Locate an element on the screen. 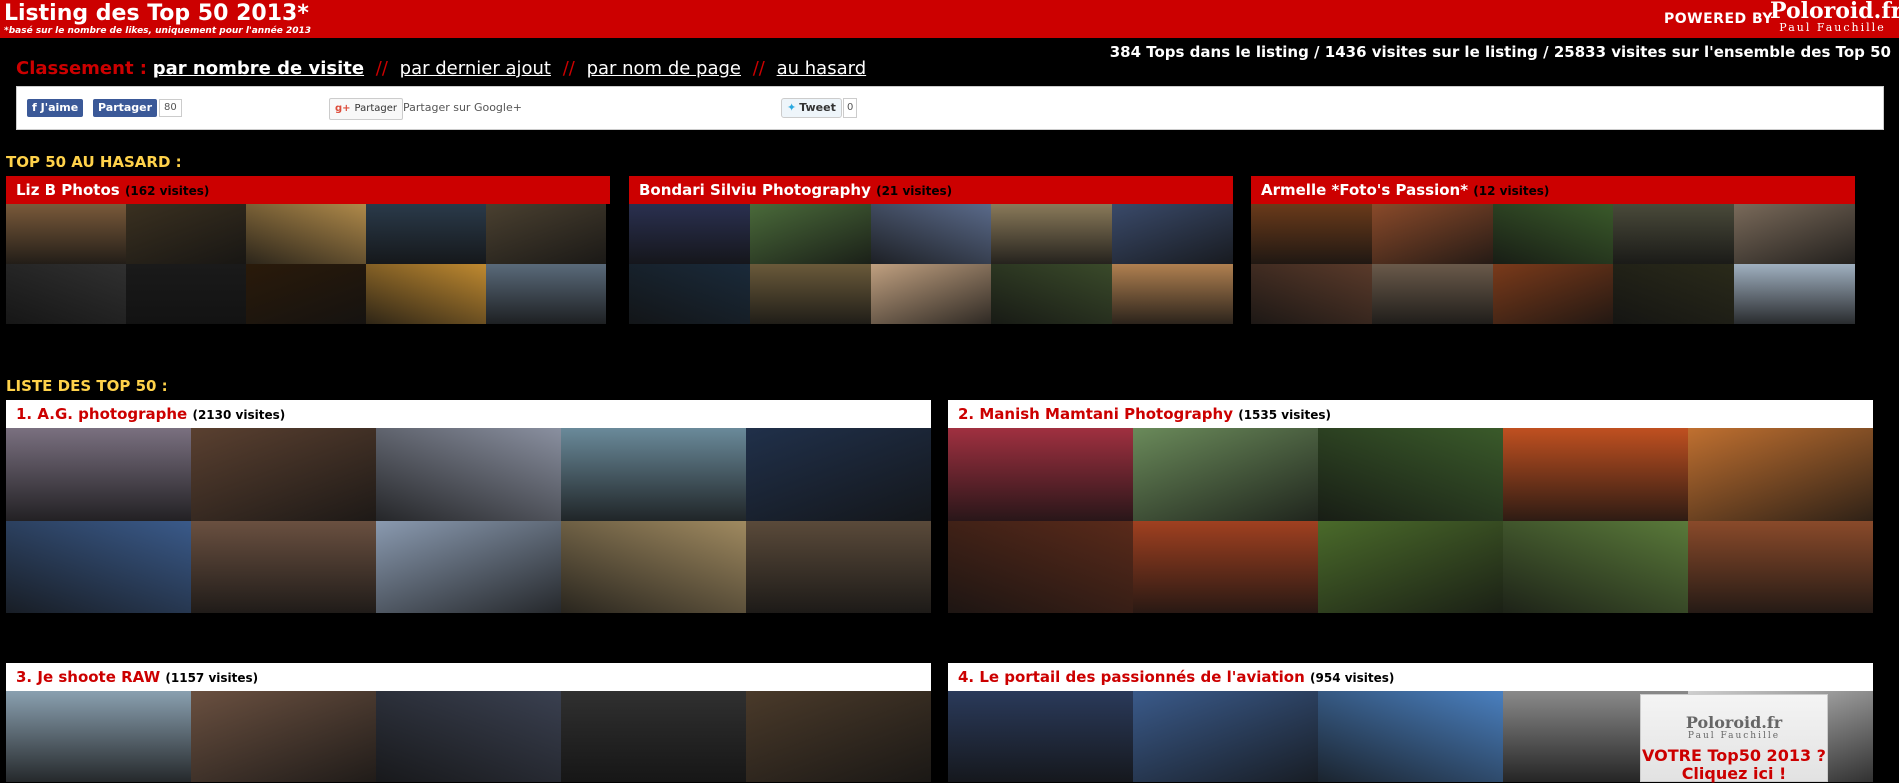  promo-line1: VOTRE Top50 2013 ? is located at coordinates (1734, 755).